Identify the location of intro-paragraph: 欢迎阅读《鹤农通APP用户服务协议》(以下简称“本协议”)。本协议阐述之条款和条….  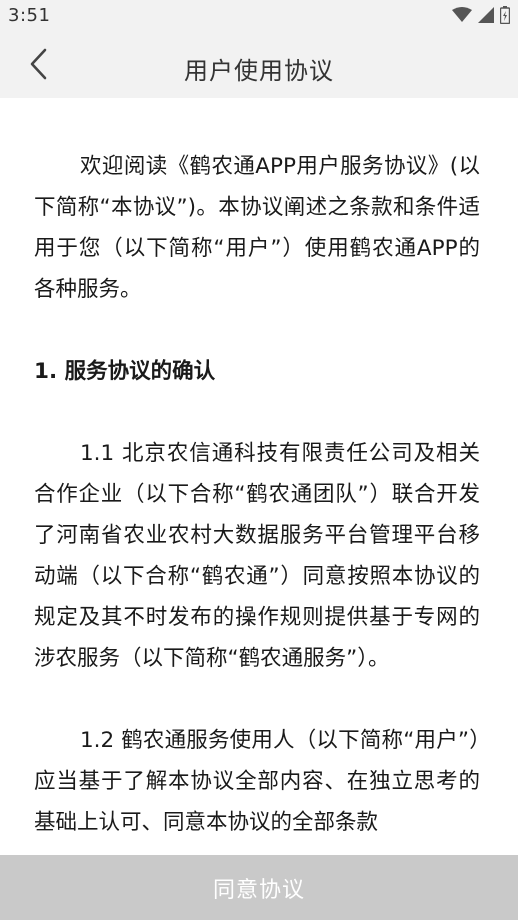
(257, 228).